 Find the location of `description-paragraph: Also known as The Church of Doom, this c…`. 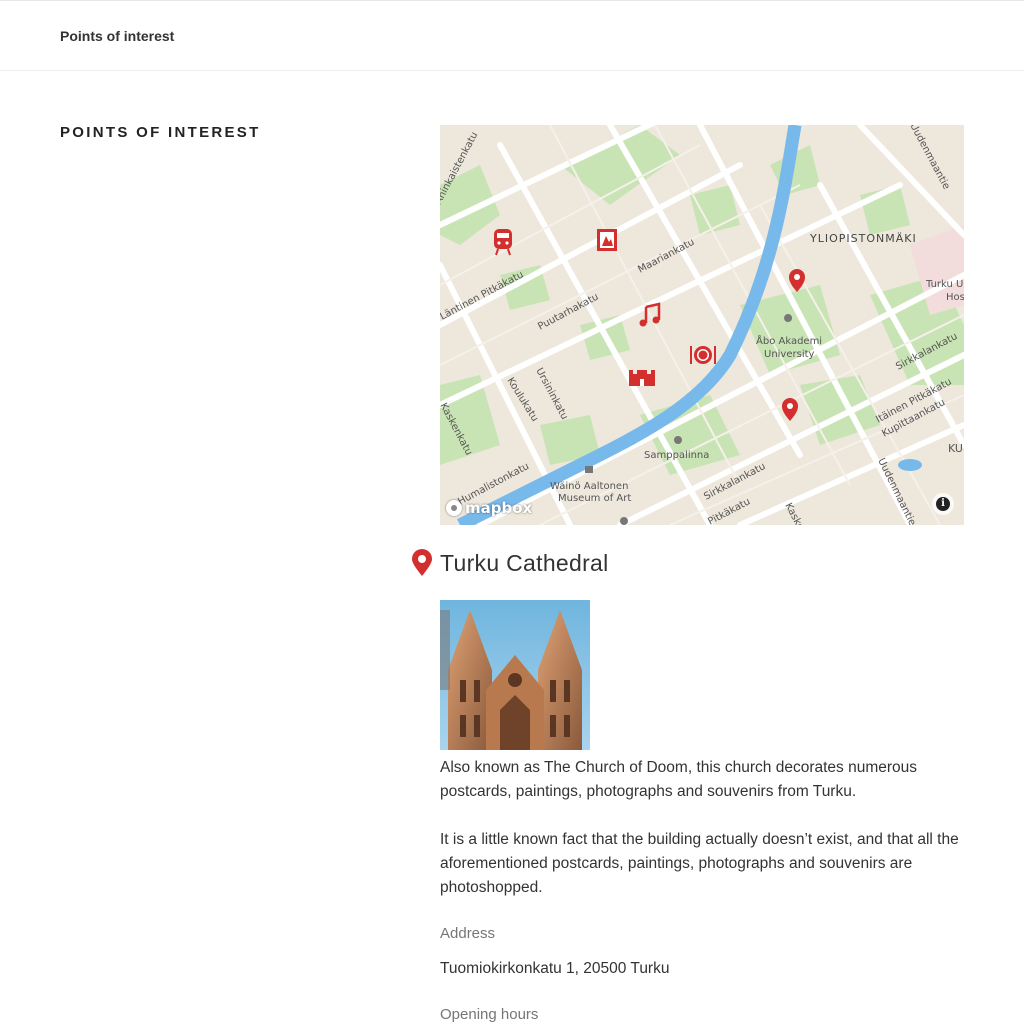

description-paragraph: Also known as The Church of Doom, this c… is located at coordinates (679, 779).